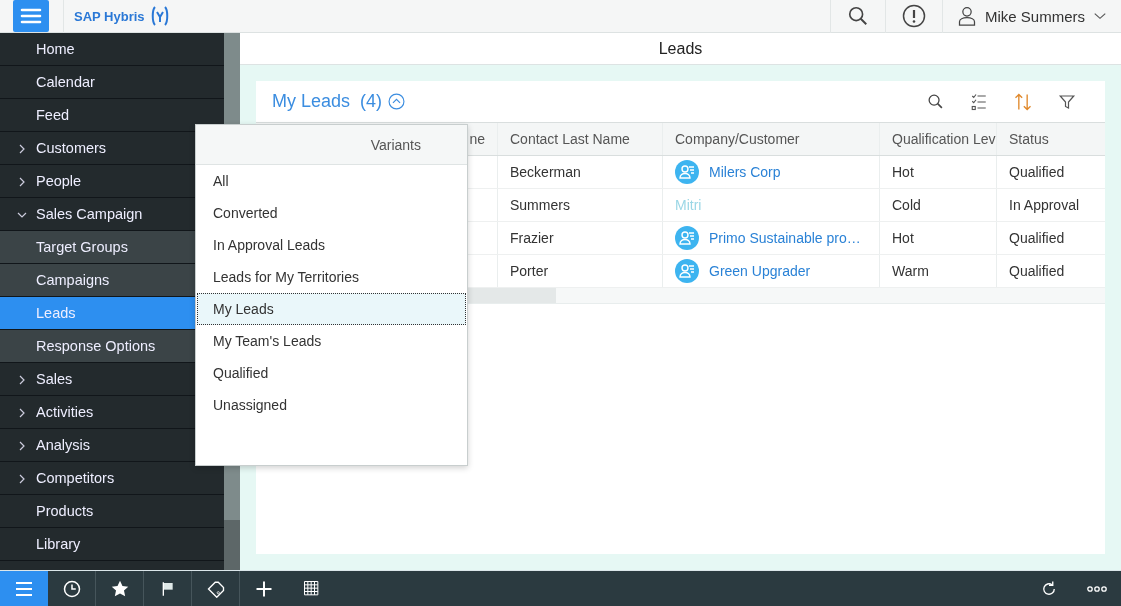 This screenshot has height=606, width=1121. Describe the element at coordinates (1023, 101) in the screenshot. I see `sort-icon` at that location.